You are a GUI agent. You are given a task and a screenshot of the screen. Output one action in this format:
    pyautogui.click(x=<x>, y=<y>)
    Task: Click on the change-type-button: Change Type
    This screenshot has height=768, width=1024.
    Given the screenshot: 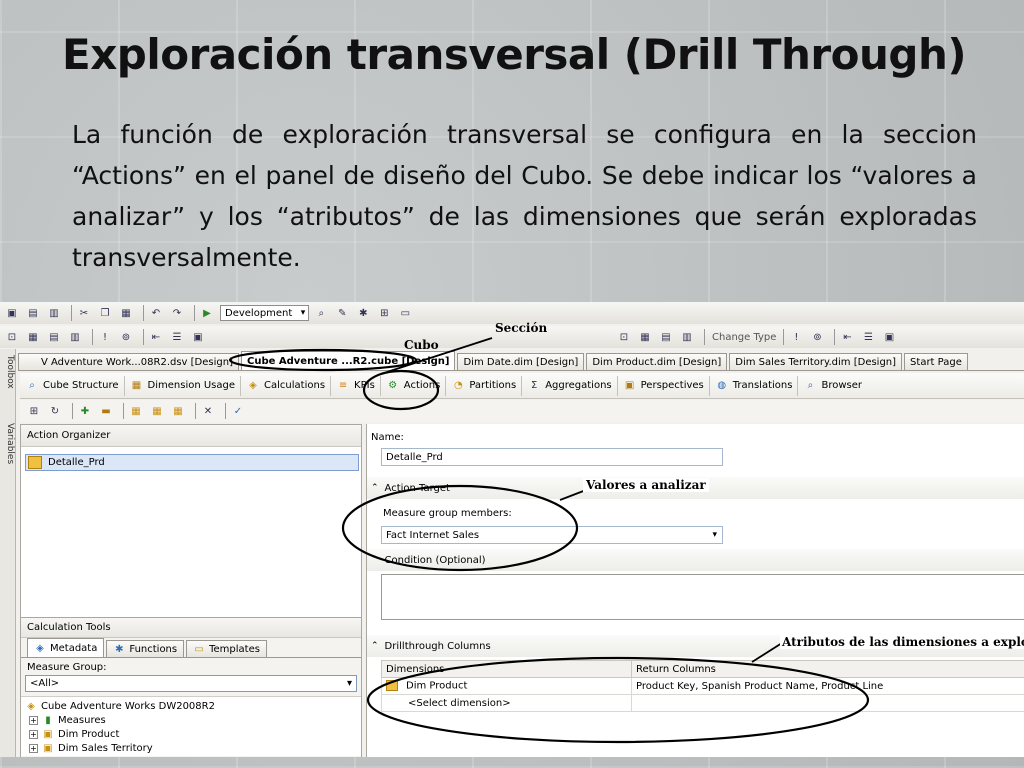 What is the action you would take?
    pyautogui.click(x=744, y=337)
    